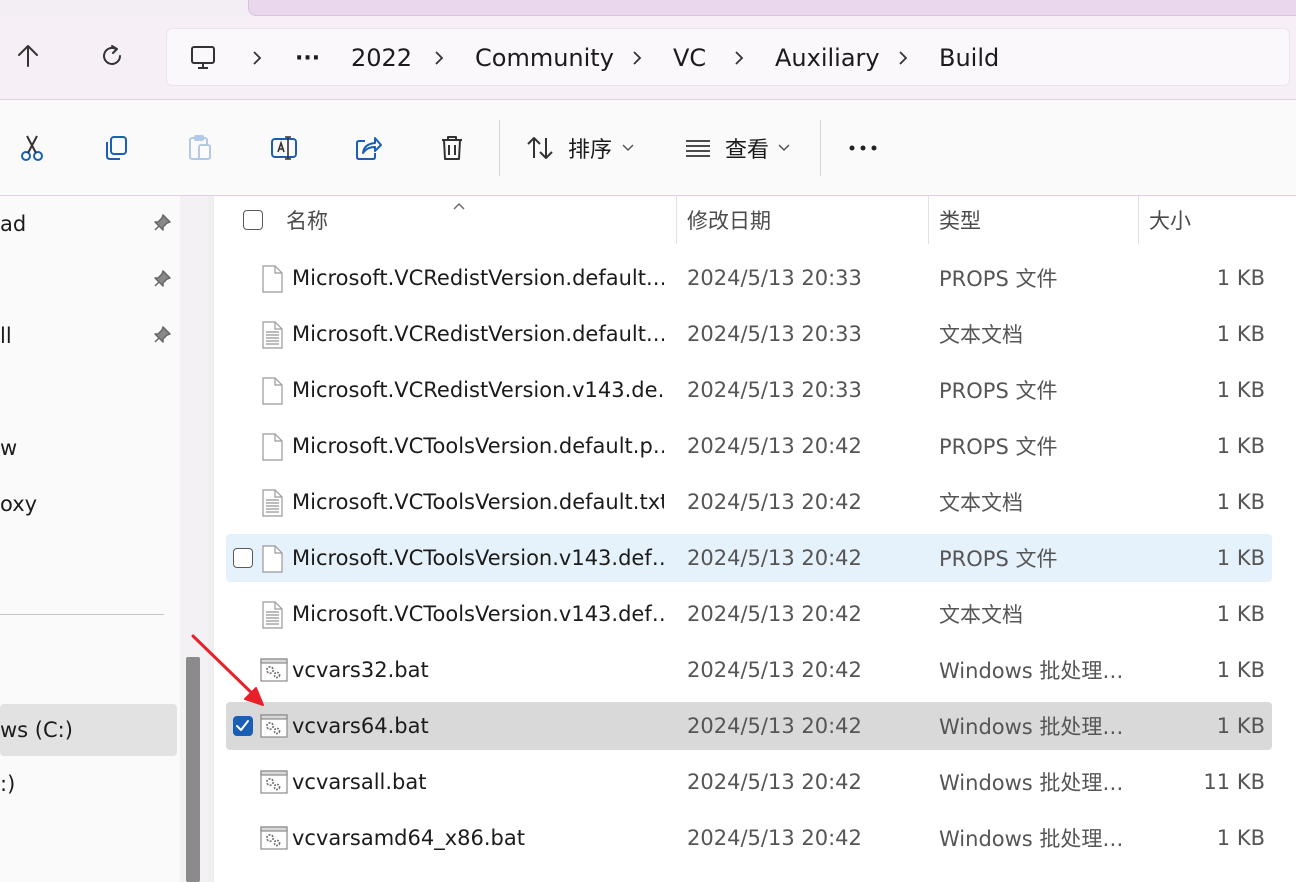  I want to click on rename-button, so click(284, 148).